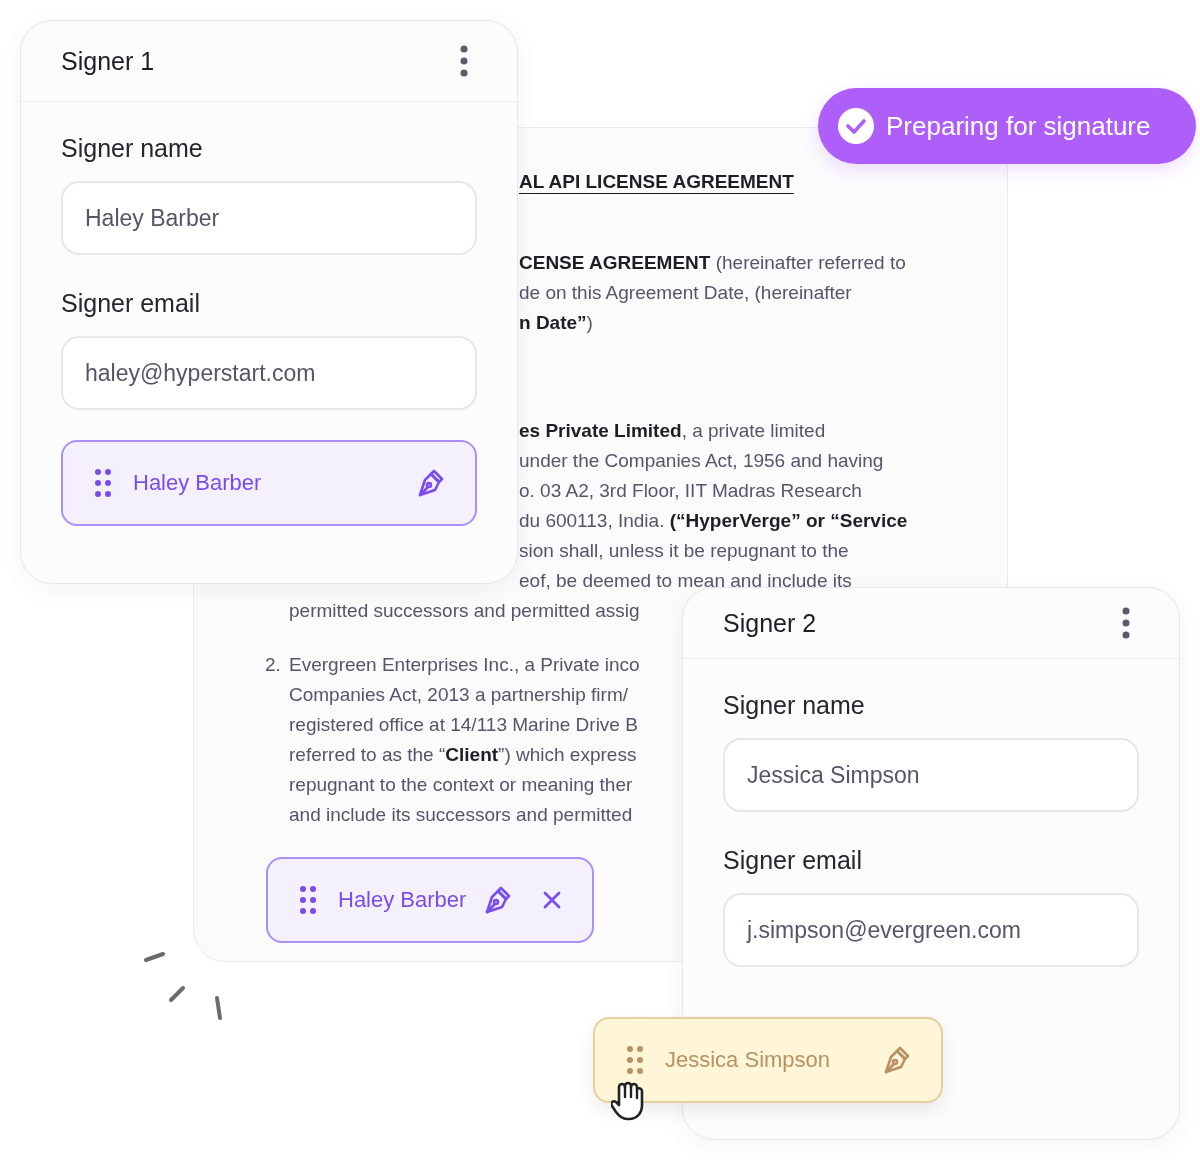  I want to click on paragraph-line: o. 03 A2, 3rd Floor, IIT Madras Research, so click(690, 491).